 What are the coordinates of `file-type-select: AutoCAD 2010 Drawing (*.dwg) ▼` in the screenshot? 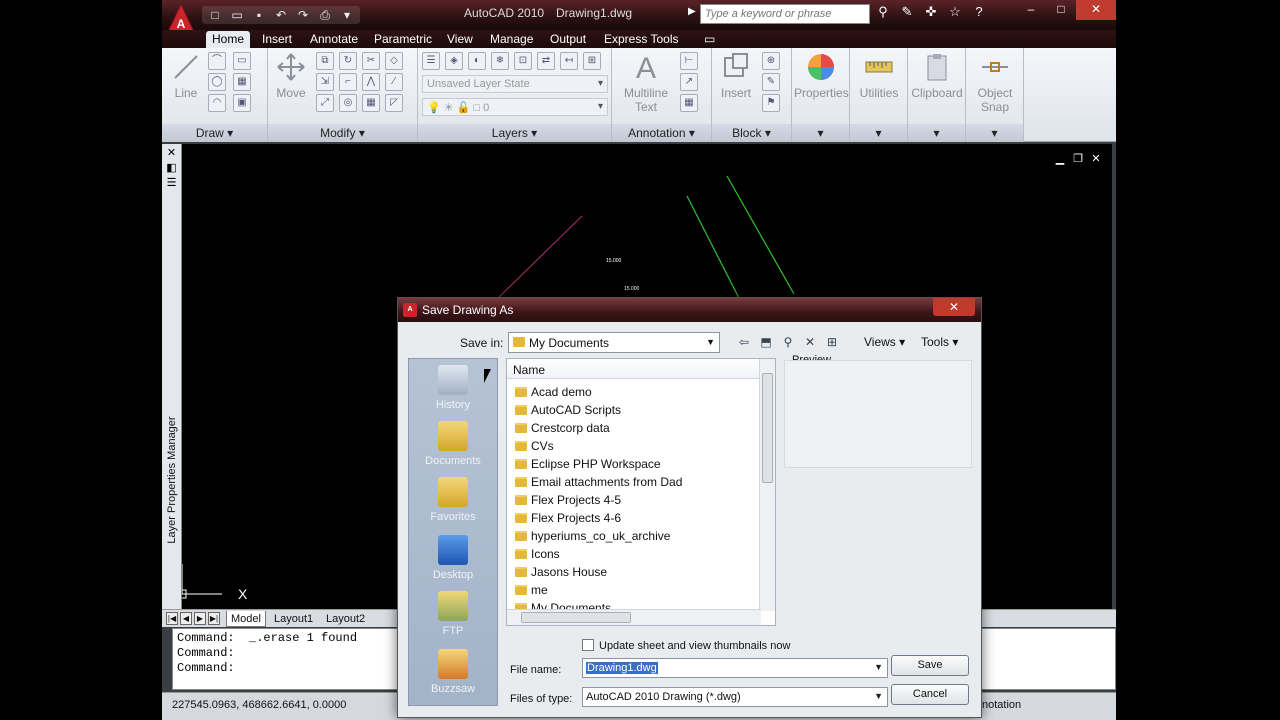 It's located at (735, 697).